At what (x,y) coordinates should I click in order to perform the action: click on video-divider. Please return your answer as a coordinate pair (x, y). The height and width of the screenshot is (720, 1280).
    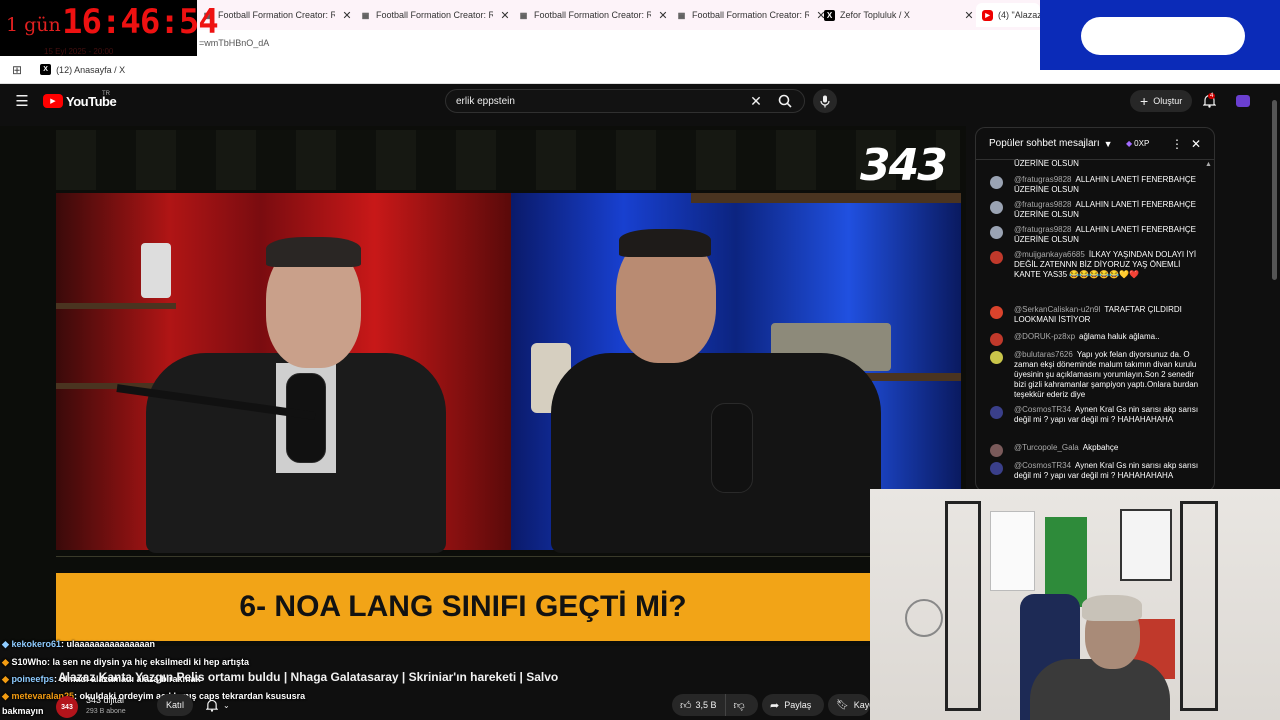
    Looking at the image, I should click on (463, 563).